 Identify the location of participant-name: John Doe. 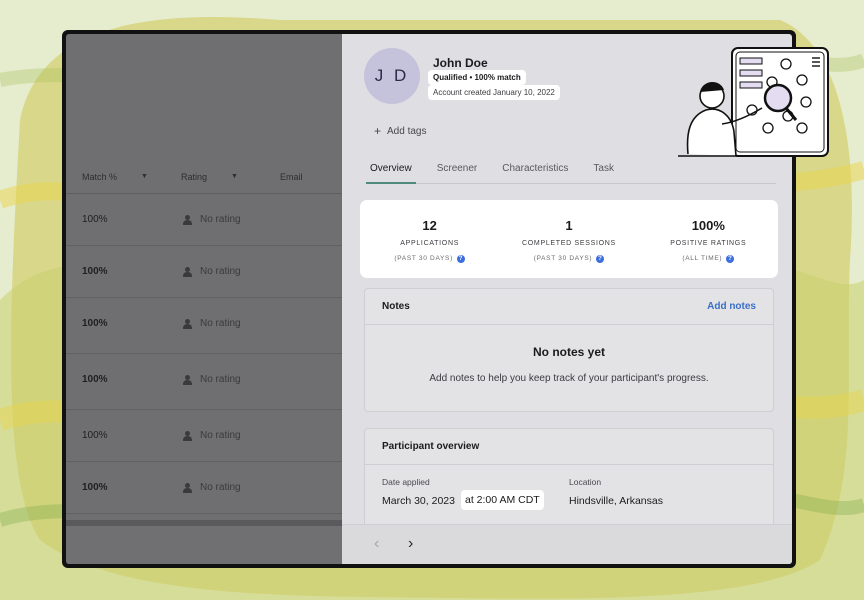
(460, 63).